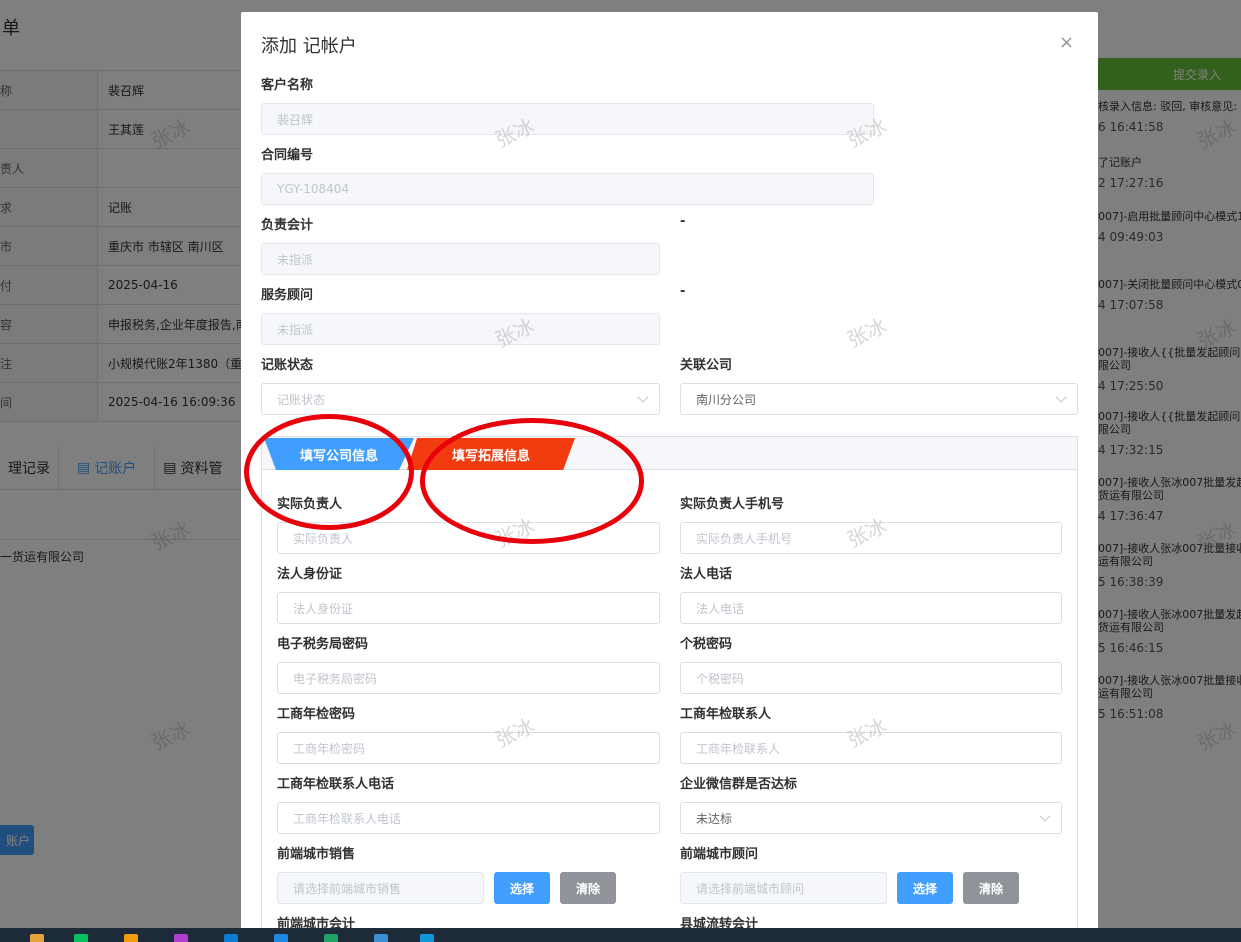 The image size is (1241, 942). What do you see at coordinates (991, 888) in the screenshot?
I see `city-advisor-clear-button: 清除` at bounding box center [991, 888].